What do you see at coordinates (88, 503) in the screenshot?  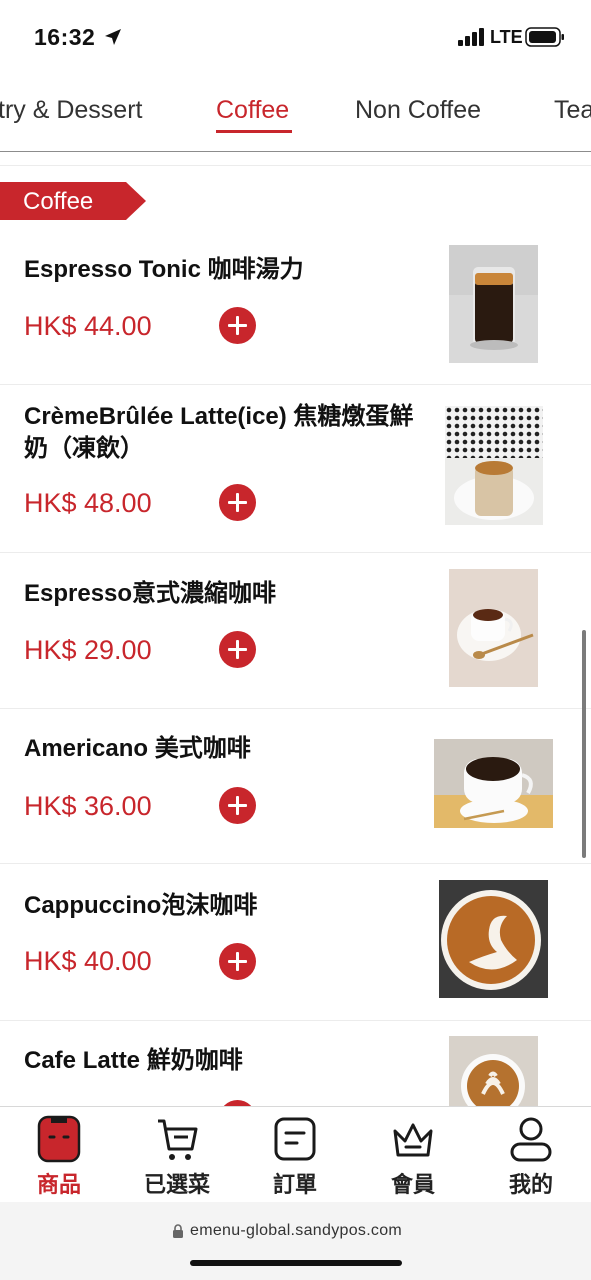 I see `item-price: HK$ 48.00` at bounding box center [88, 503].